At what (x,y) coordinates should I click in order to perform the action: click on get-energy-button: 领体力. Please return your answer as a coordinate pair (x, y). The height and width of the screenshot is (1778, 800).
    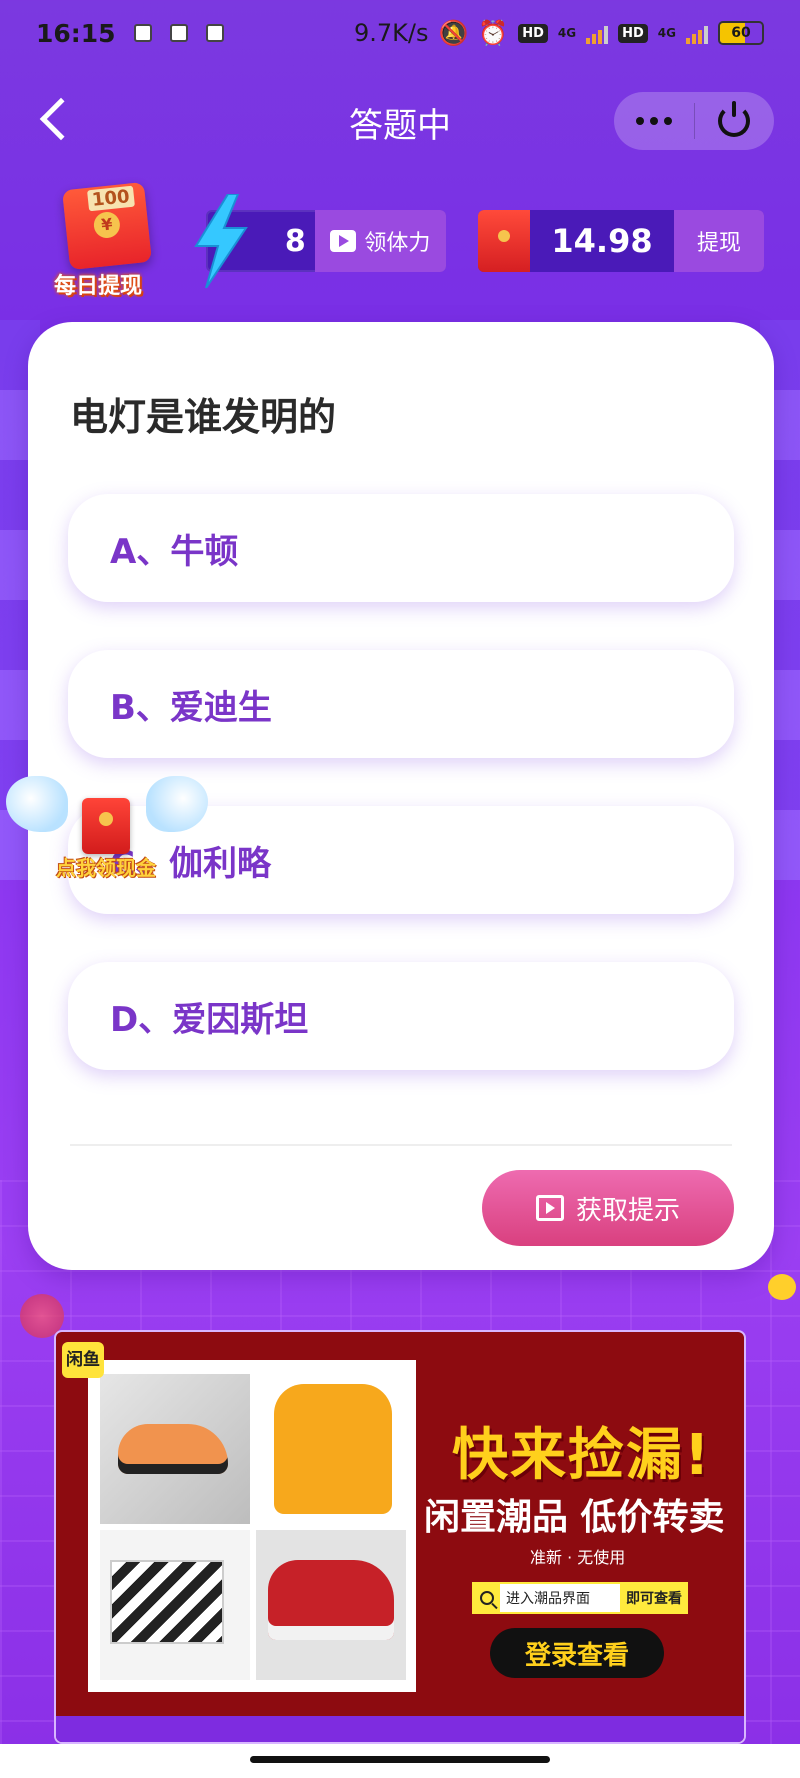
    Looking at the image, I should click on (380, 241).